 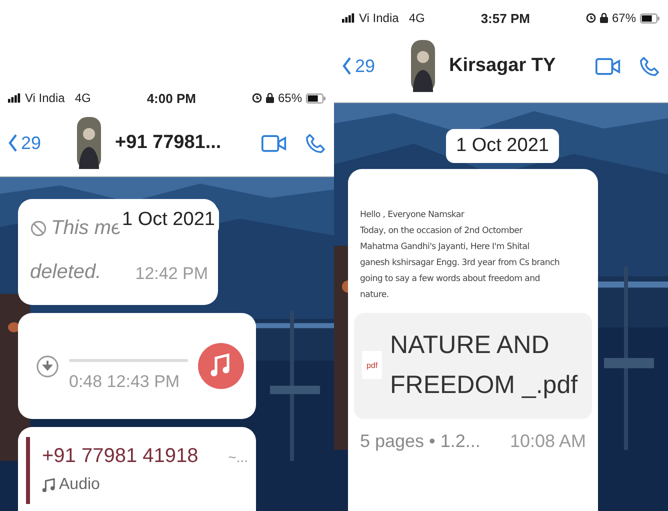 I want to click on status-time: 3:57 PM, so click(x=505, y=18).